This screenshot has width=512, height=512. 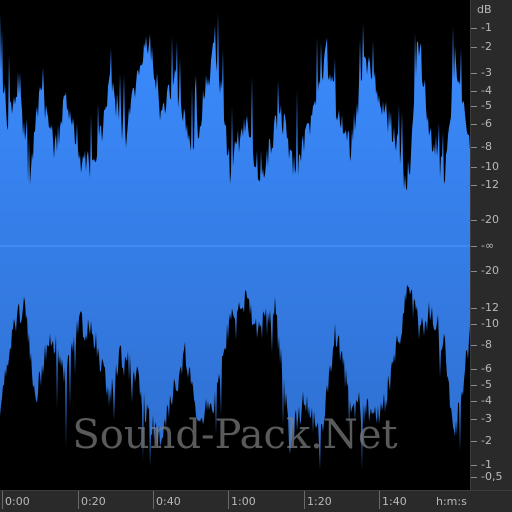 What do you see at coordinates (168, 501) in the screenshot?
I see `time-label: 0:40` at bounding box center [168, 501].